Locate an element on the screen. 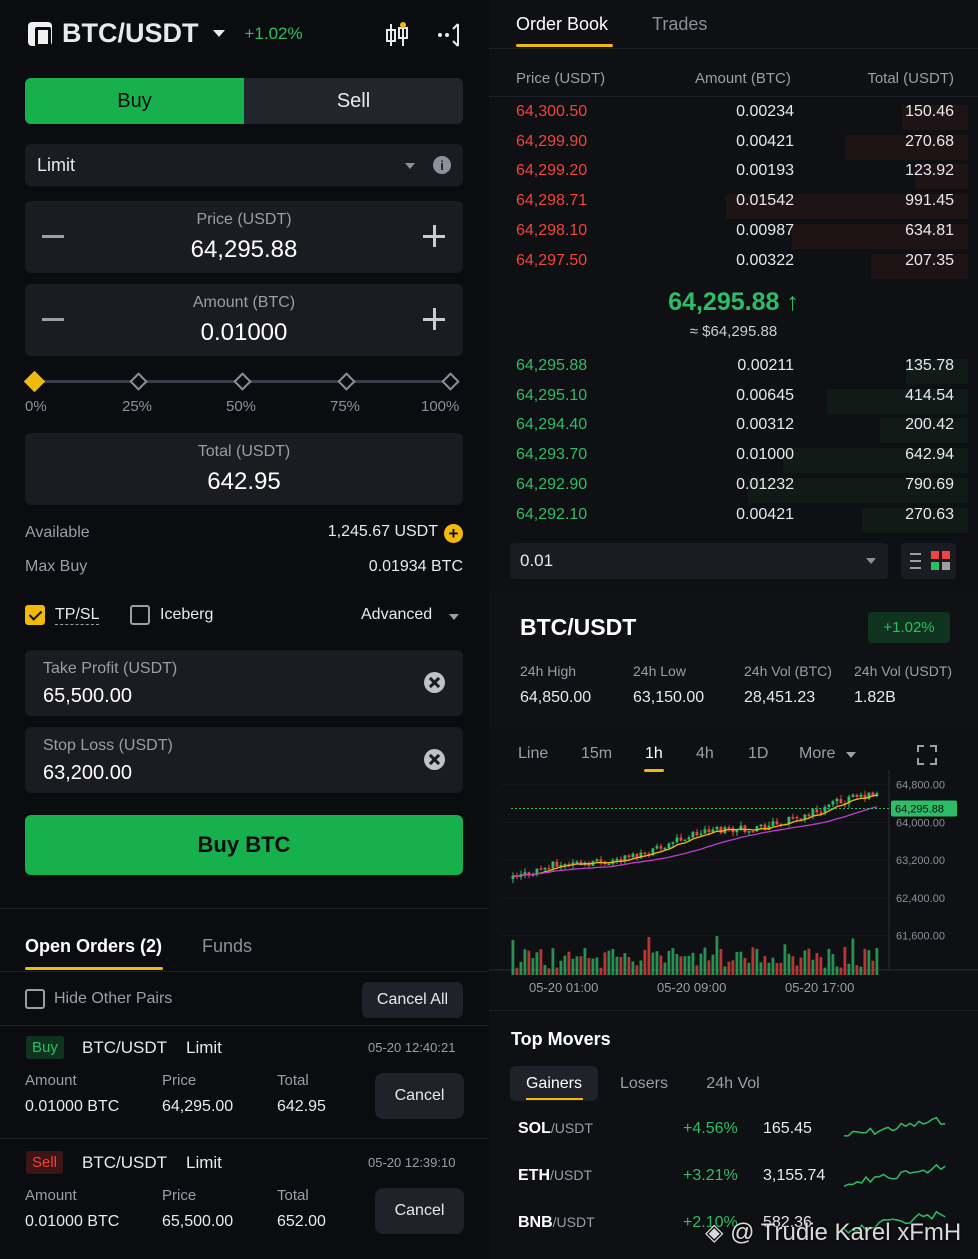  orderbook-total: 123.92 is located at coordinates (929, 171).